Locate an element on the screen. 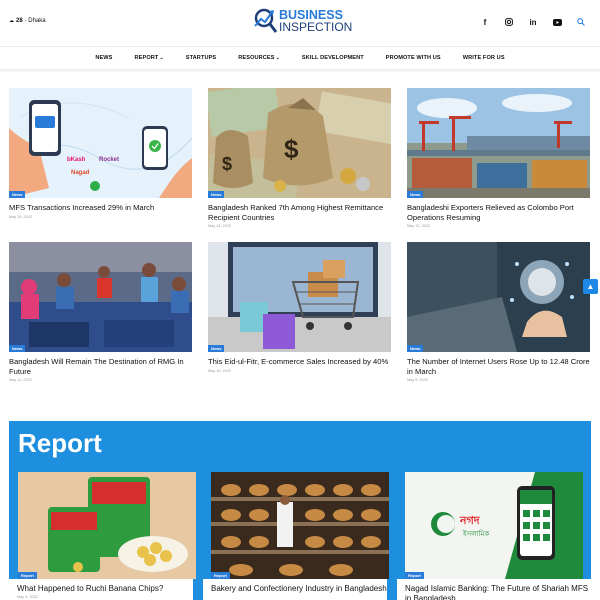 The image size is (600, 600). nav-item-news: NEWS is located at coordinates (103, 58).